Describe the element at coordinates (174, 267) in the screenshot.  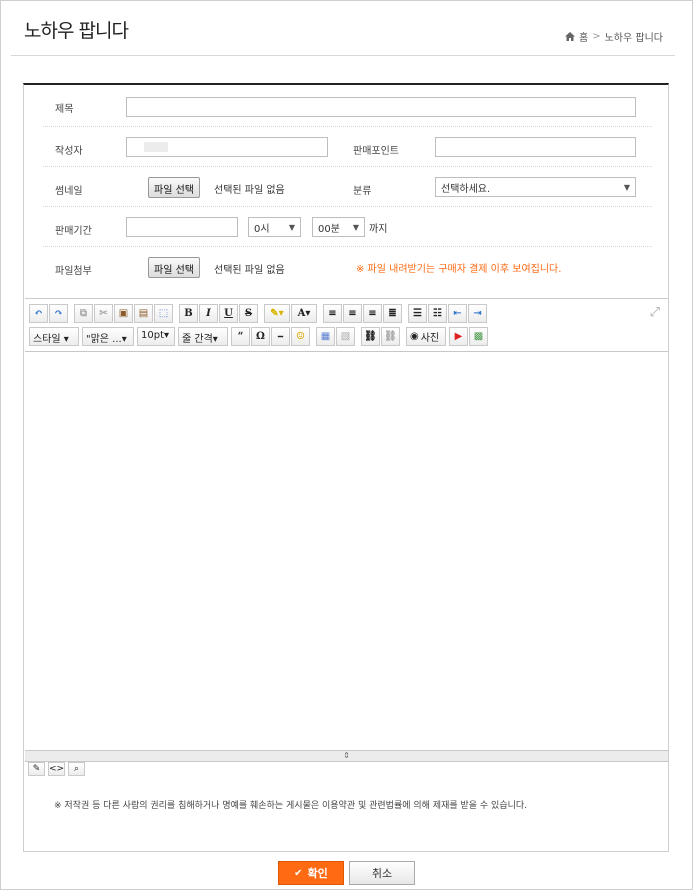
I see `attach-file-button: 파일 선택` at that location.